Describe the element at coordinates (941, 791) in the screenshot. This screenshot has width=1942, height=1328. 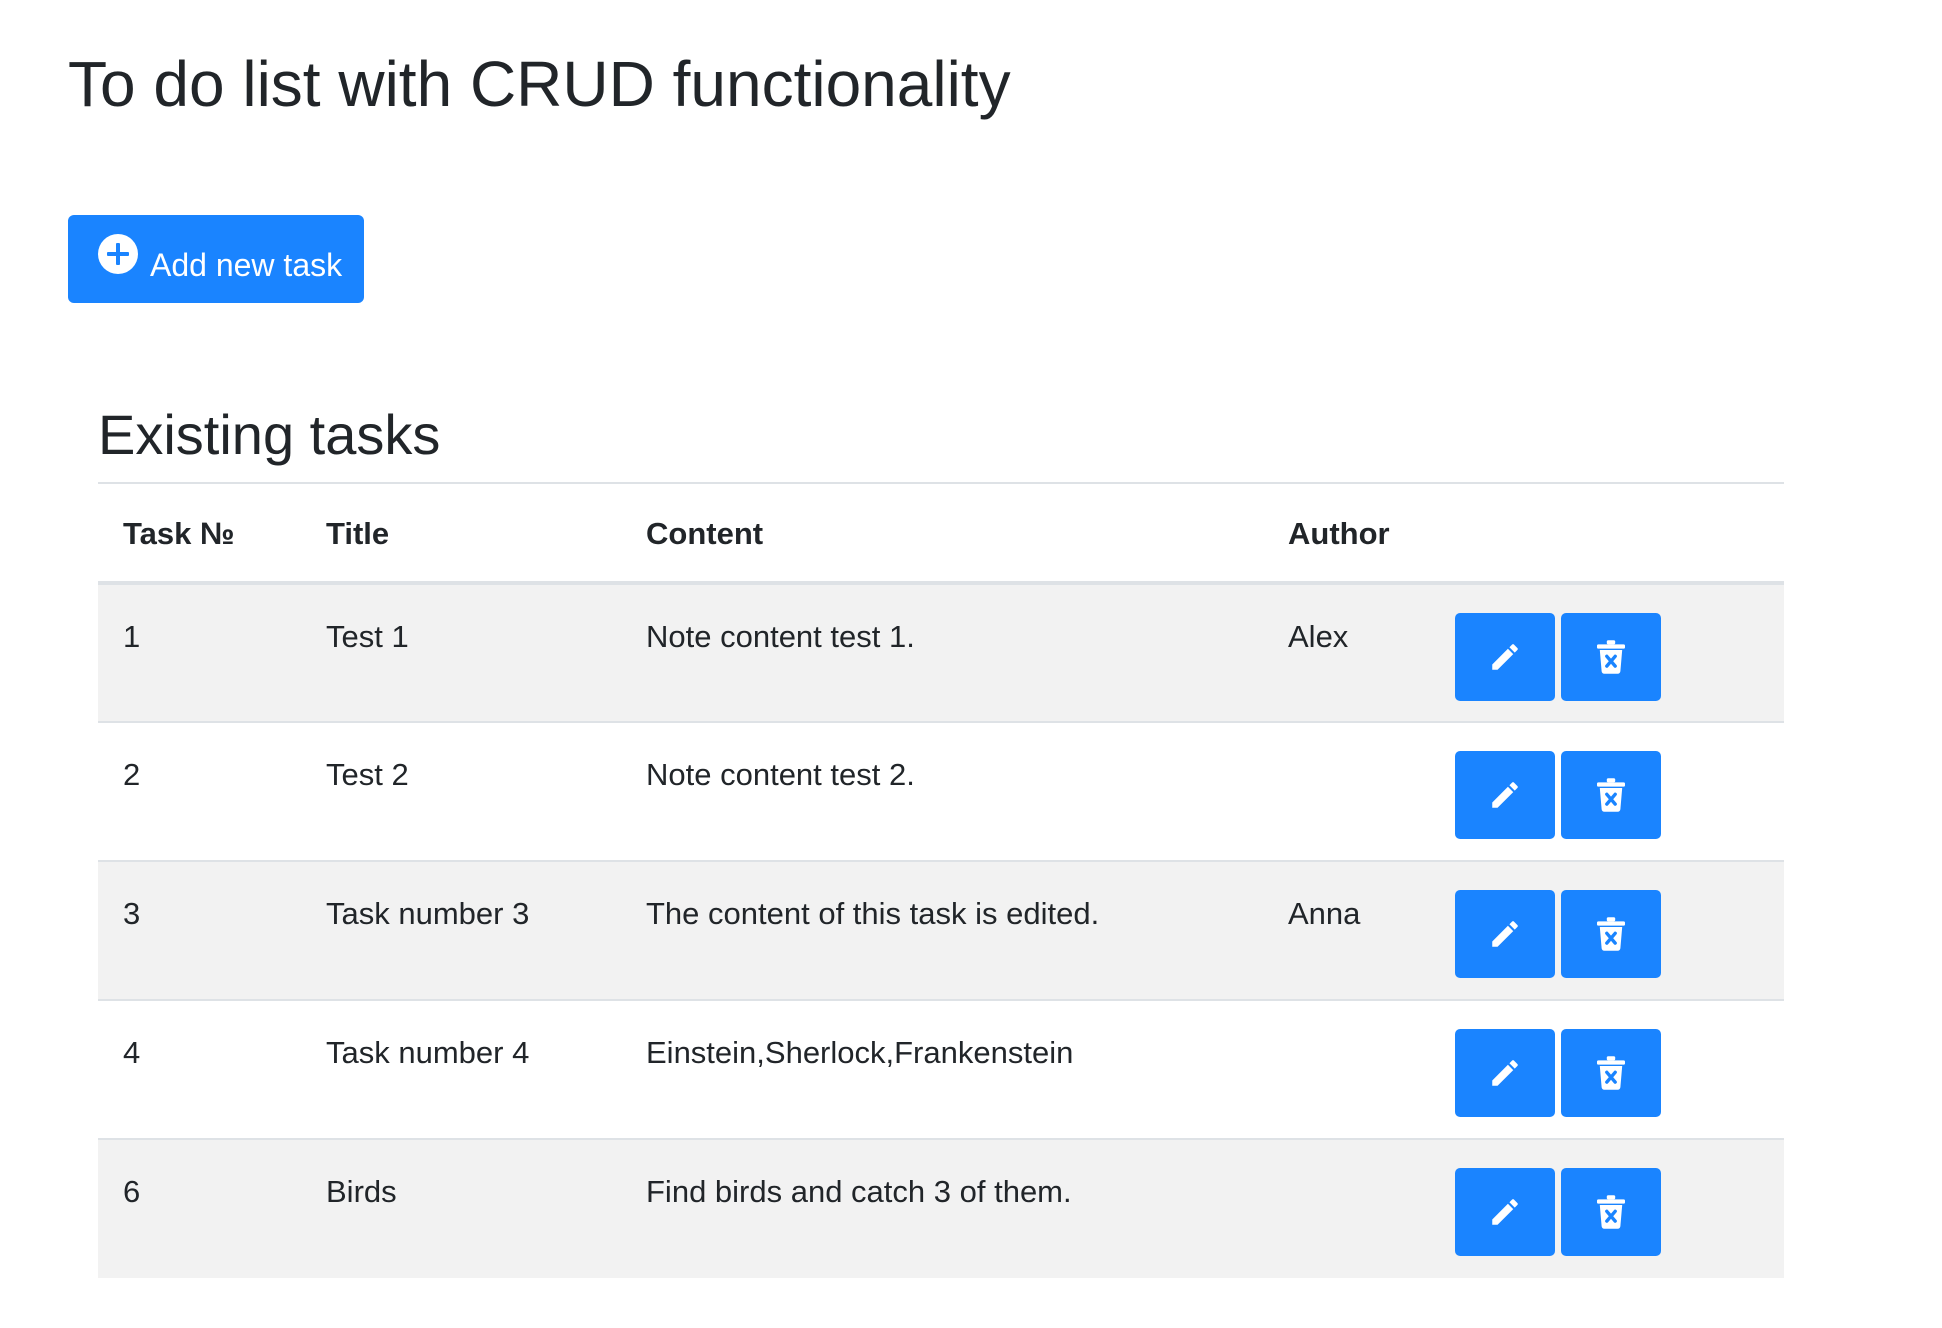
I see `table-row: 2 Test 2 Note content test 2.` at that location.